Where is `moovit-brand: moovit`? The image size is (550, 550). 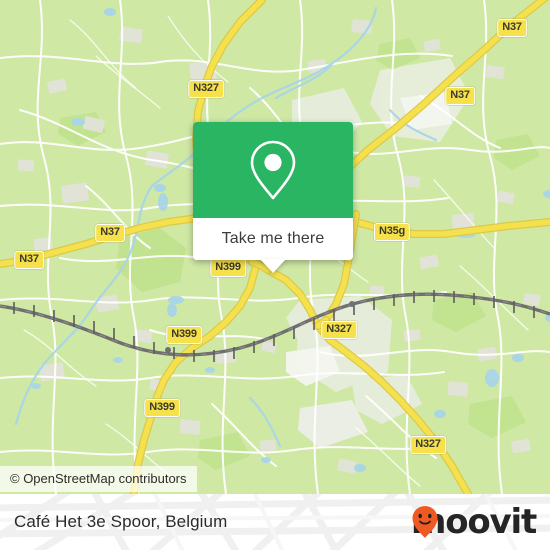 moovit-brand: moovit is located at coordinates (474, 522).